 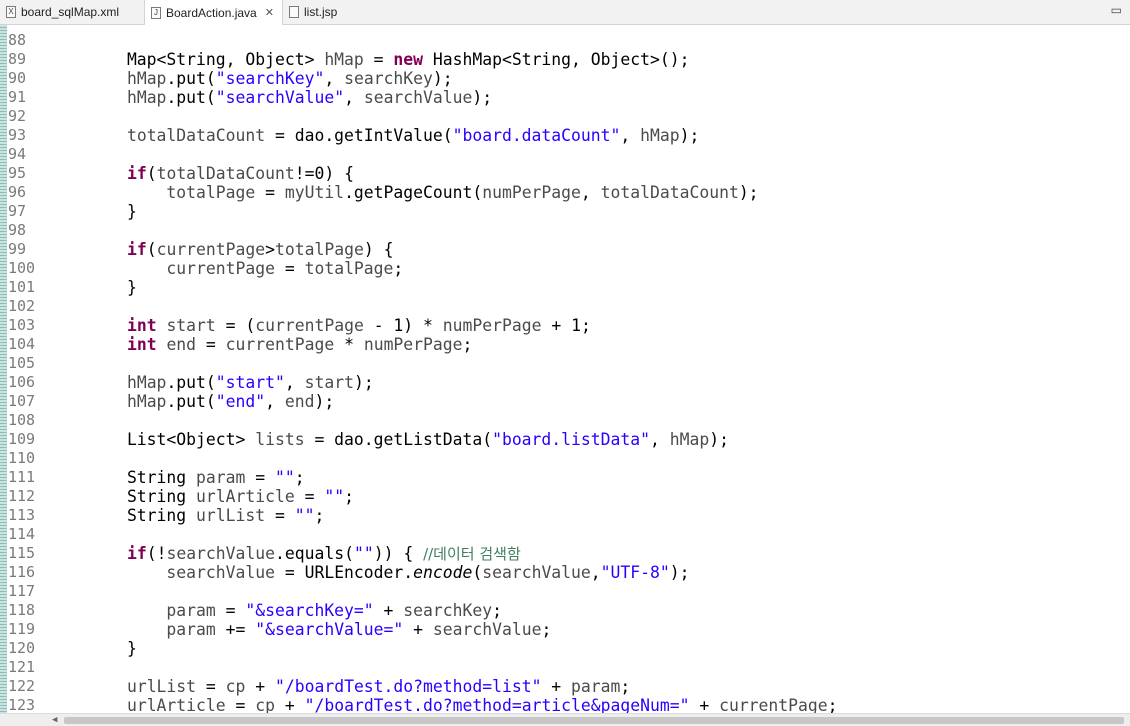 I want to click on code-line: currentPage = totalPage;, so click(x=225, y=268).